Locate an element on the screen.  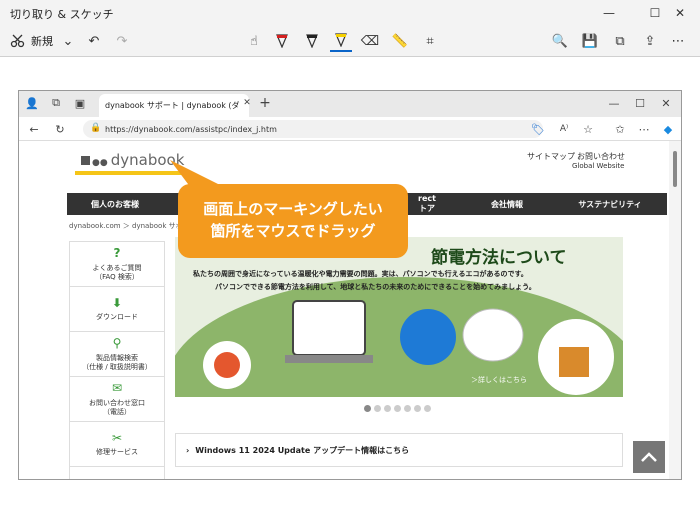
sidebar-item-download: ⬇ ダウンロード is located at coordinates (117, 309).